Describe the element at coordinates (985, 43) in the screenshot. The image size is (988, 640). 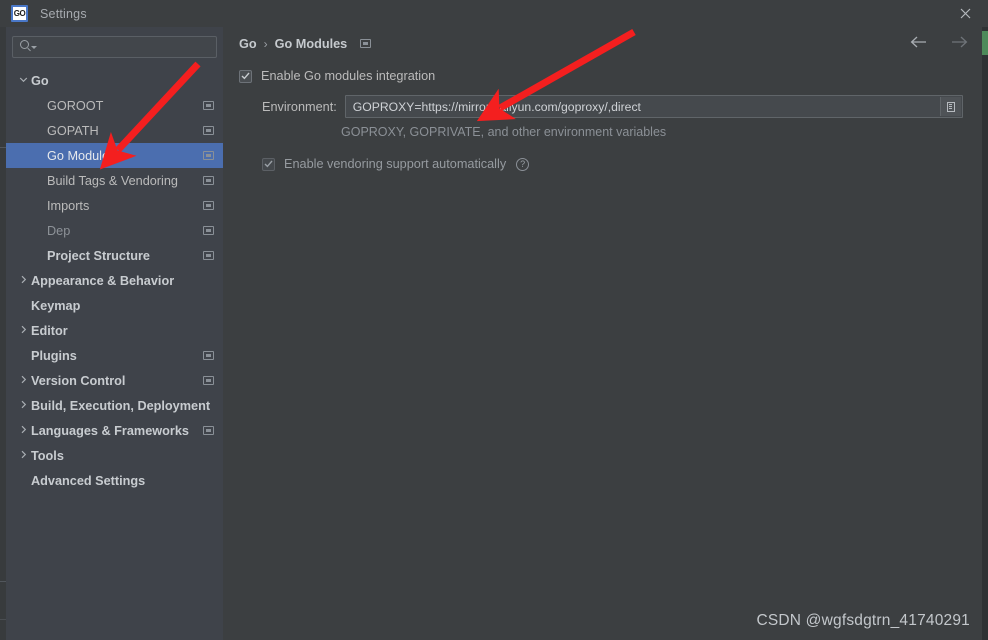
I see `background-window-sliver` at that location.